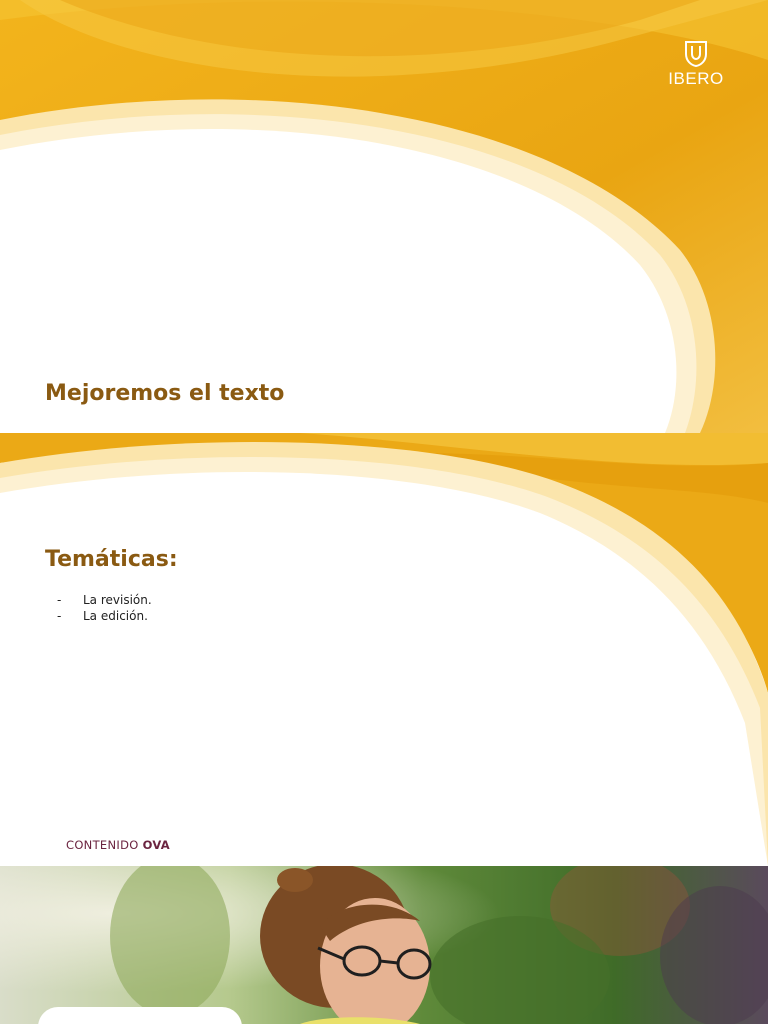  I want to click on topics-list: - La revisión. - La edición., so click(104, 608).